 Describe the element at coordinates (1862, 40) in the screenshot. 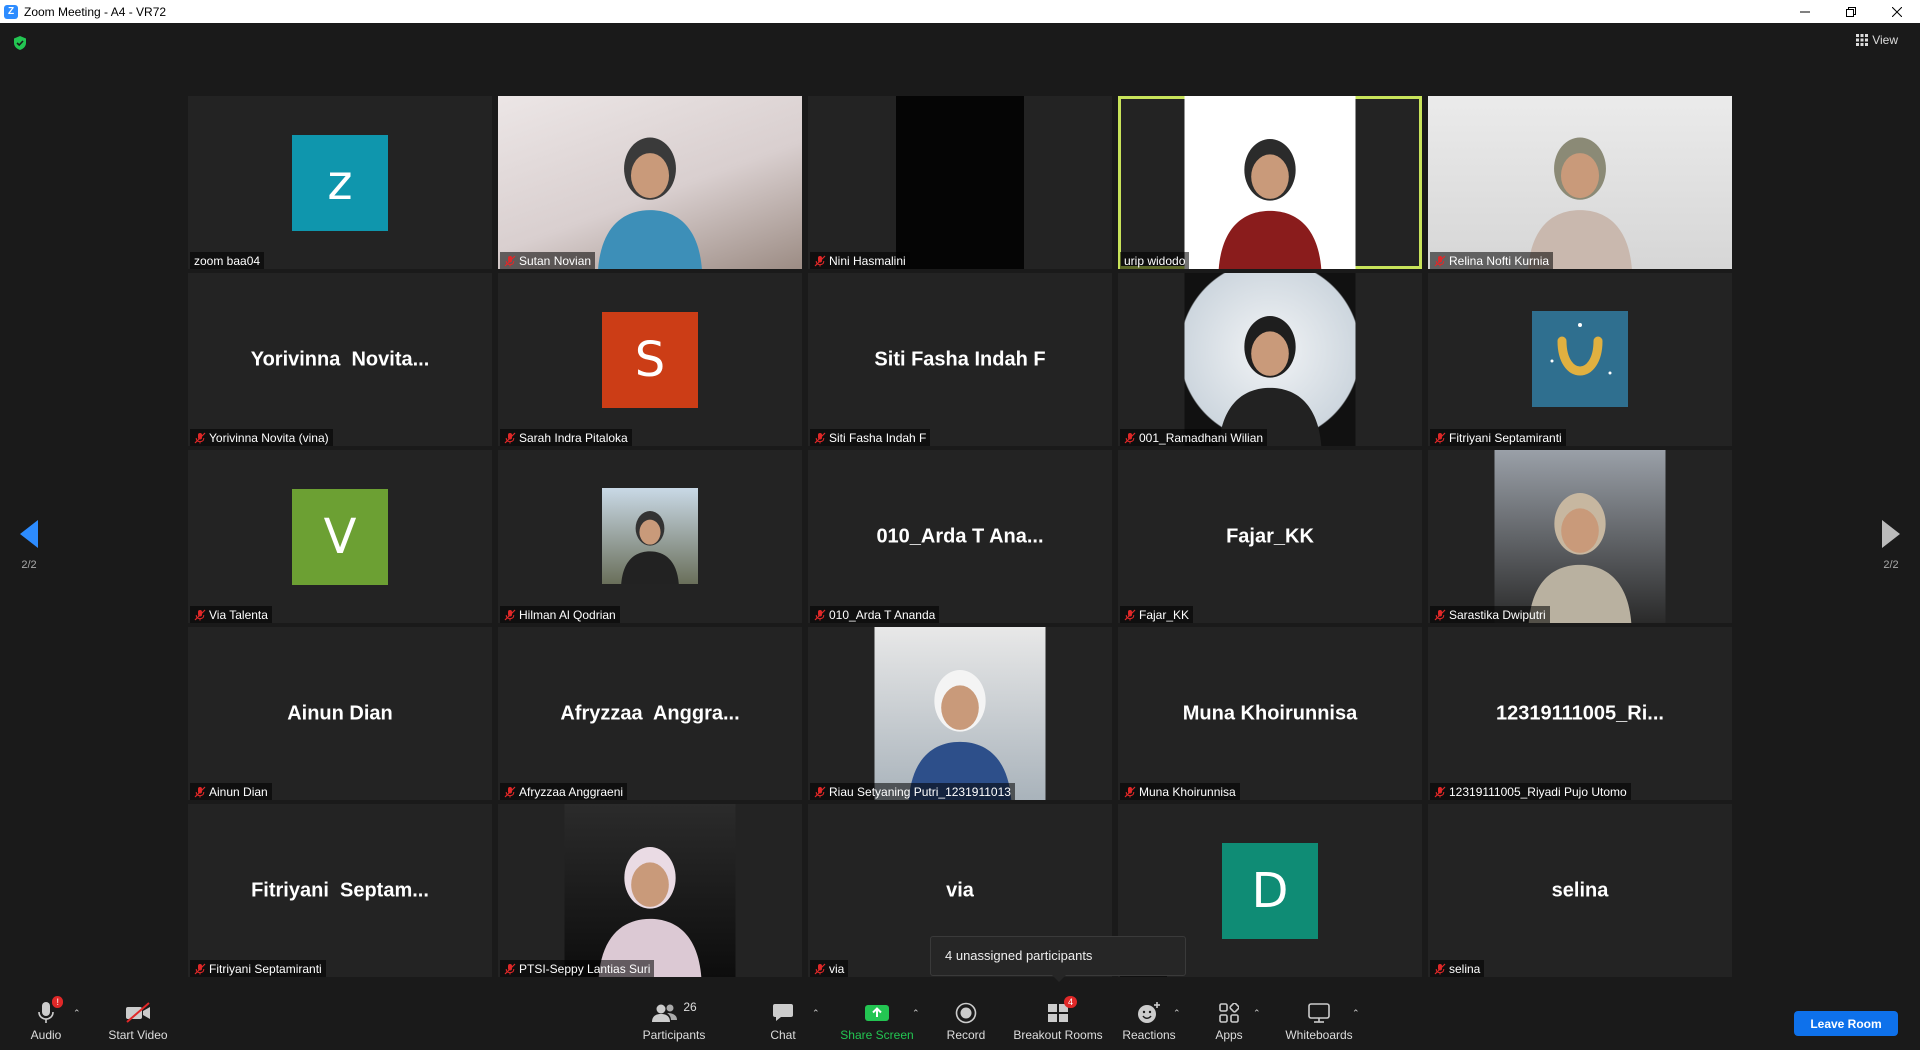

I see `grid-view-icon` at that location.